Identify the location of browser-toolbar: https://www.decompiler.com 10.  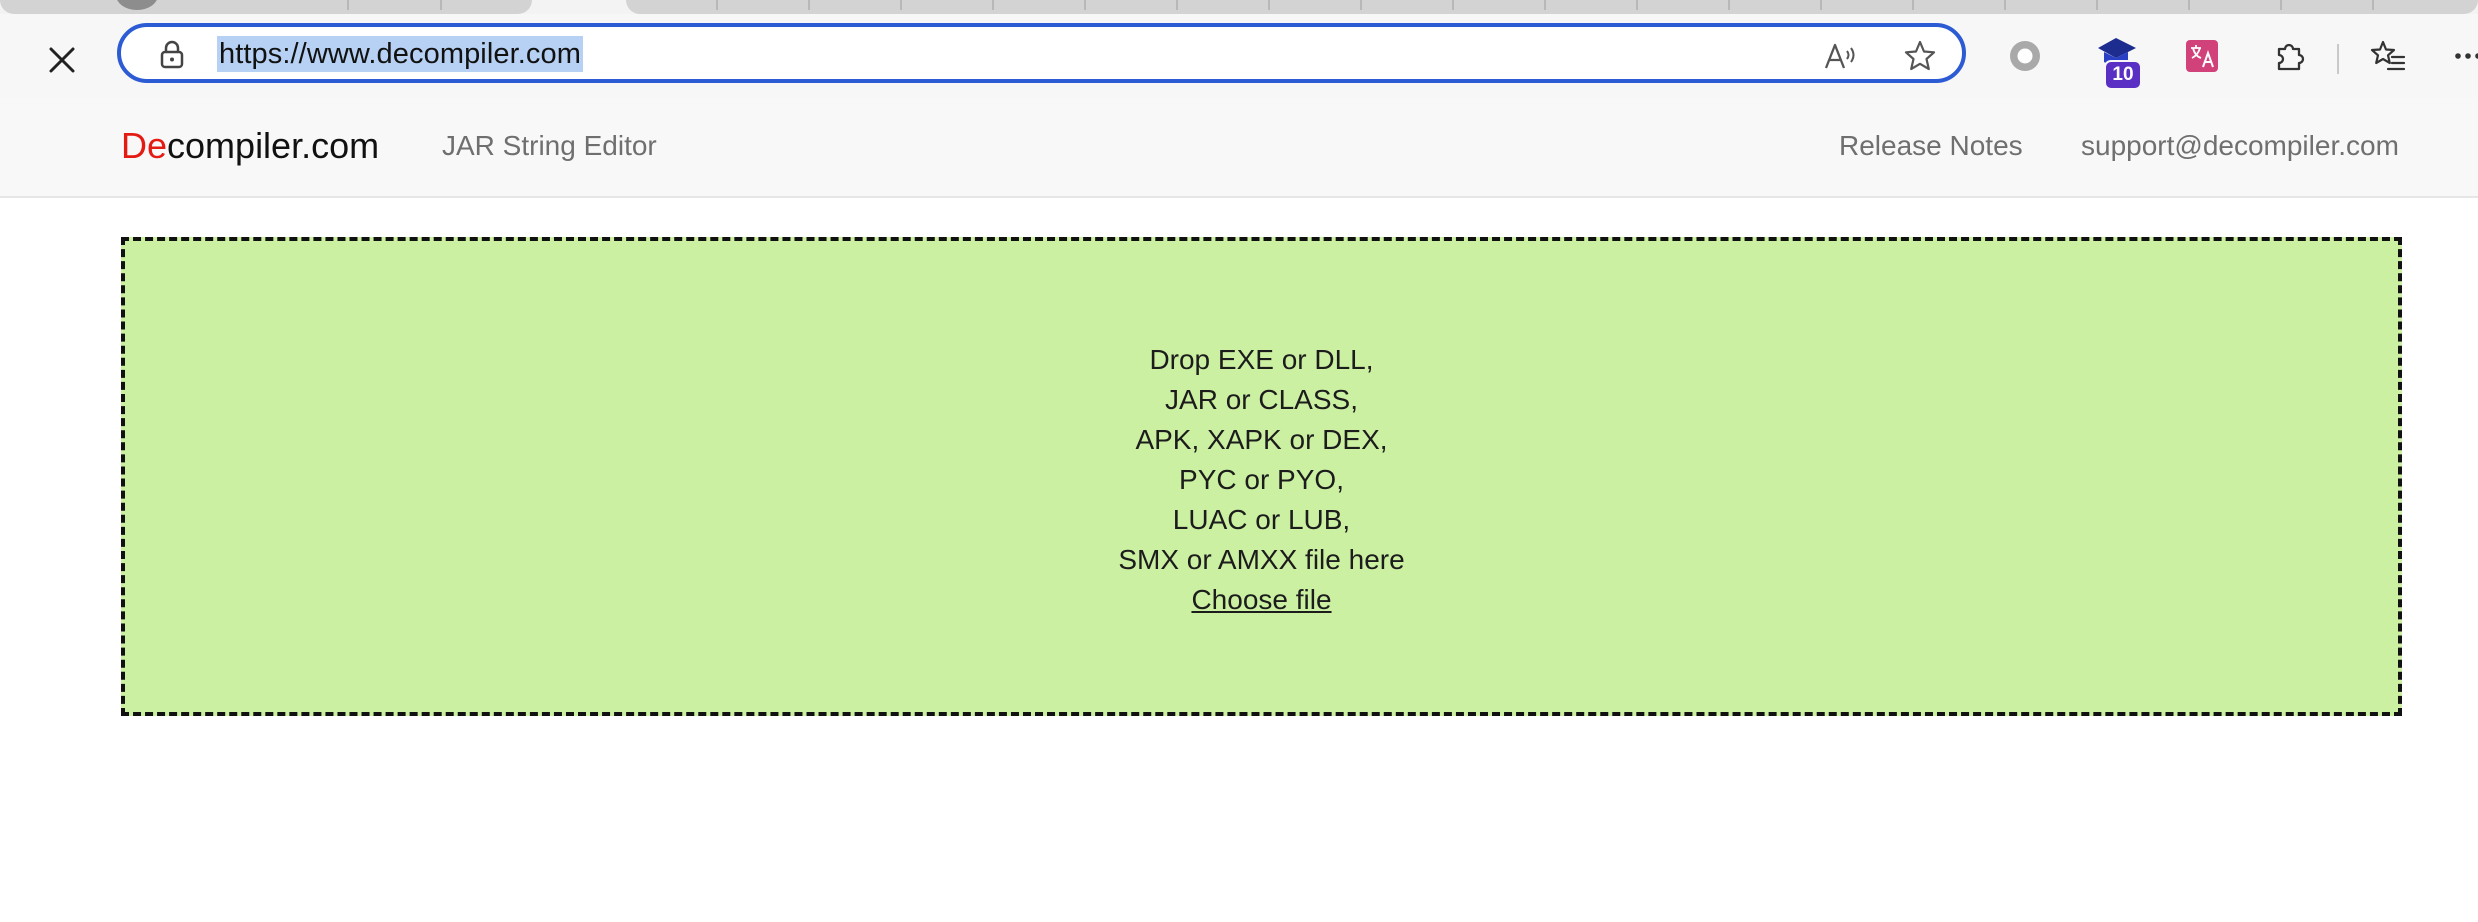
(1239, 56).